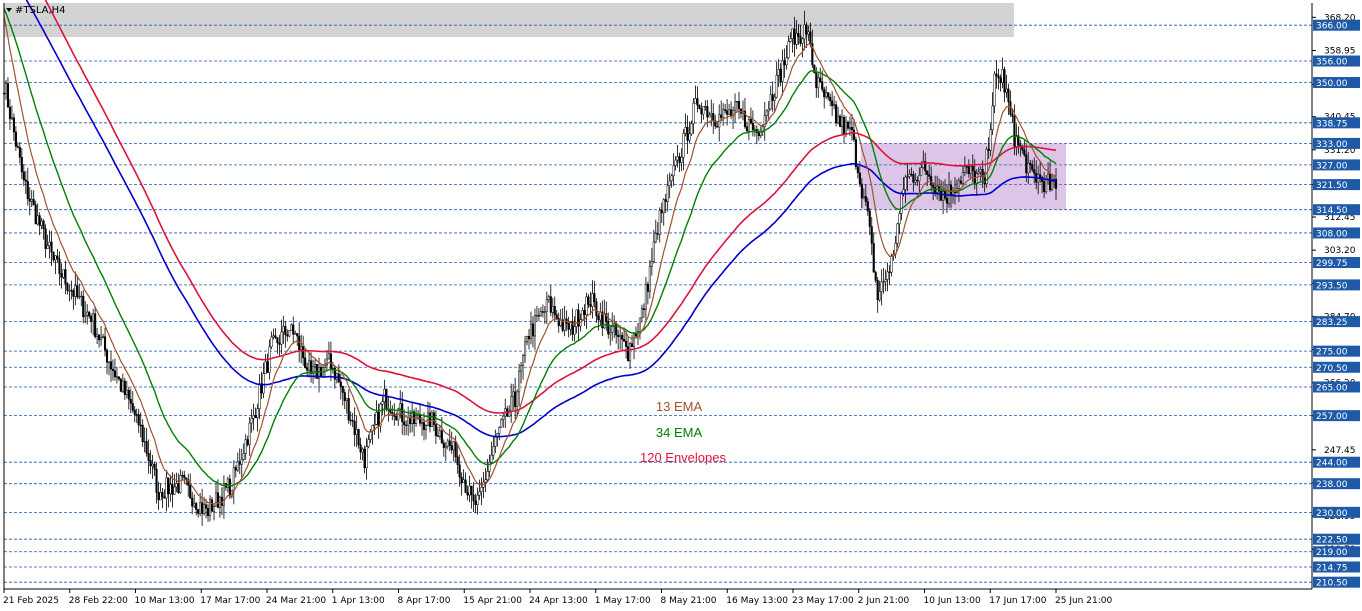 This screenshot has width=1362, height=611. I want to click on level-label: 283.25, so click(1332, 323).